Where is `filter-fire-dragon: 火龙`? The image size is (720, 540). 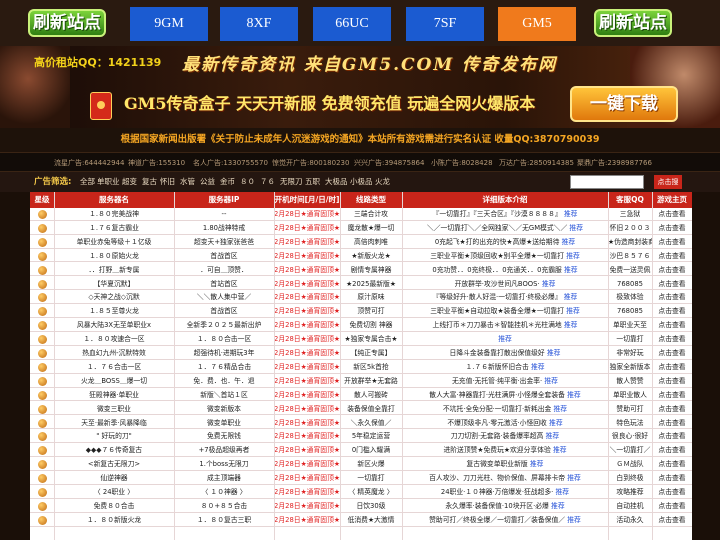 filter-fire-dragon: 火龙 is located at coordinates (382, 182).